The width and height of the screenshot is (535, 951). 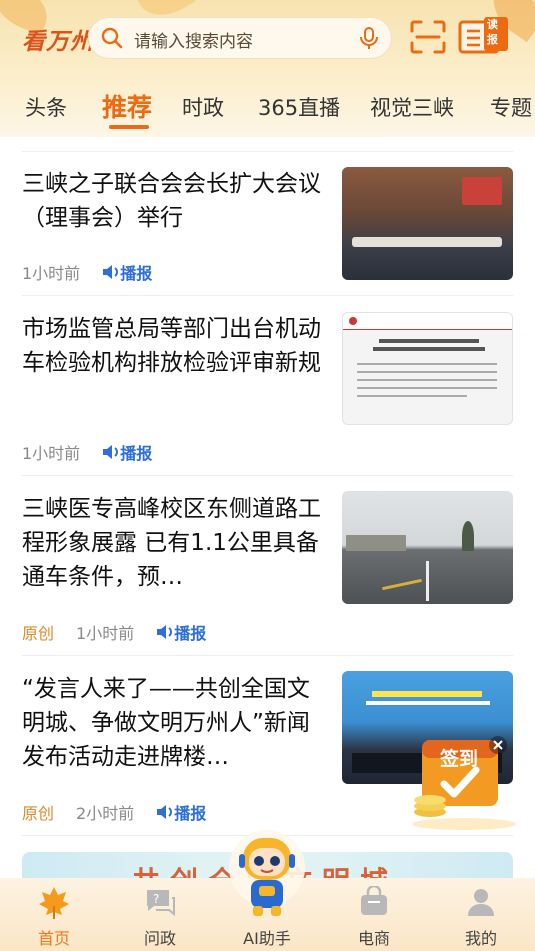 What do you see at coordinates (203, 107) in the screenshot?
I see `tab-politics: 时政` at bounding box center [203, 107].